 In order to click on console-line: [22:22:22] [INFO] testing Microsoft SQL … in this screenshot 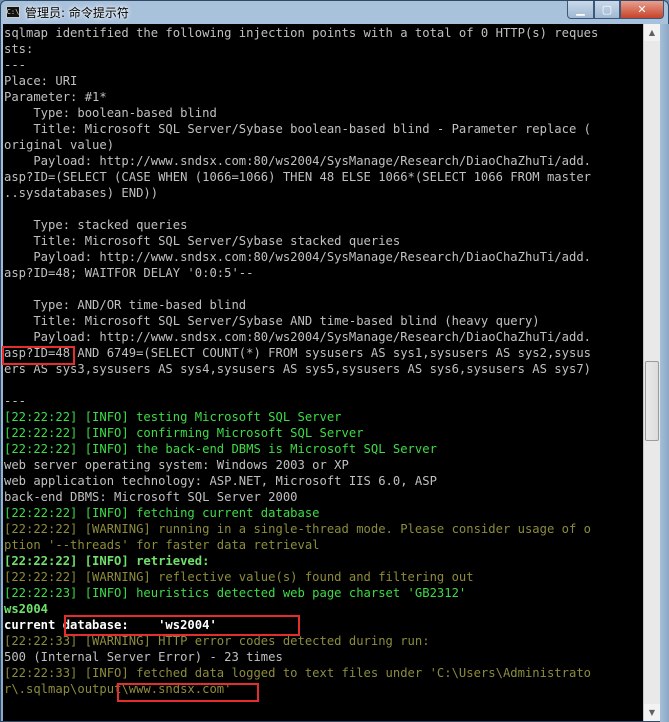, I will do `click(173, 417)`.